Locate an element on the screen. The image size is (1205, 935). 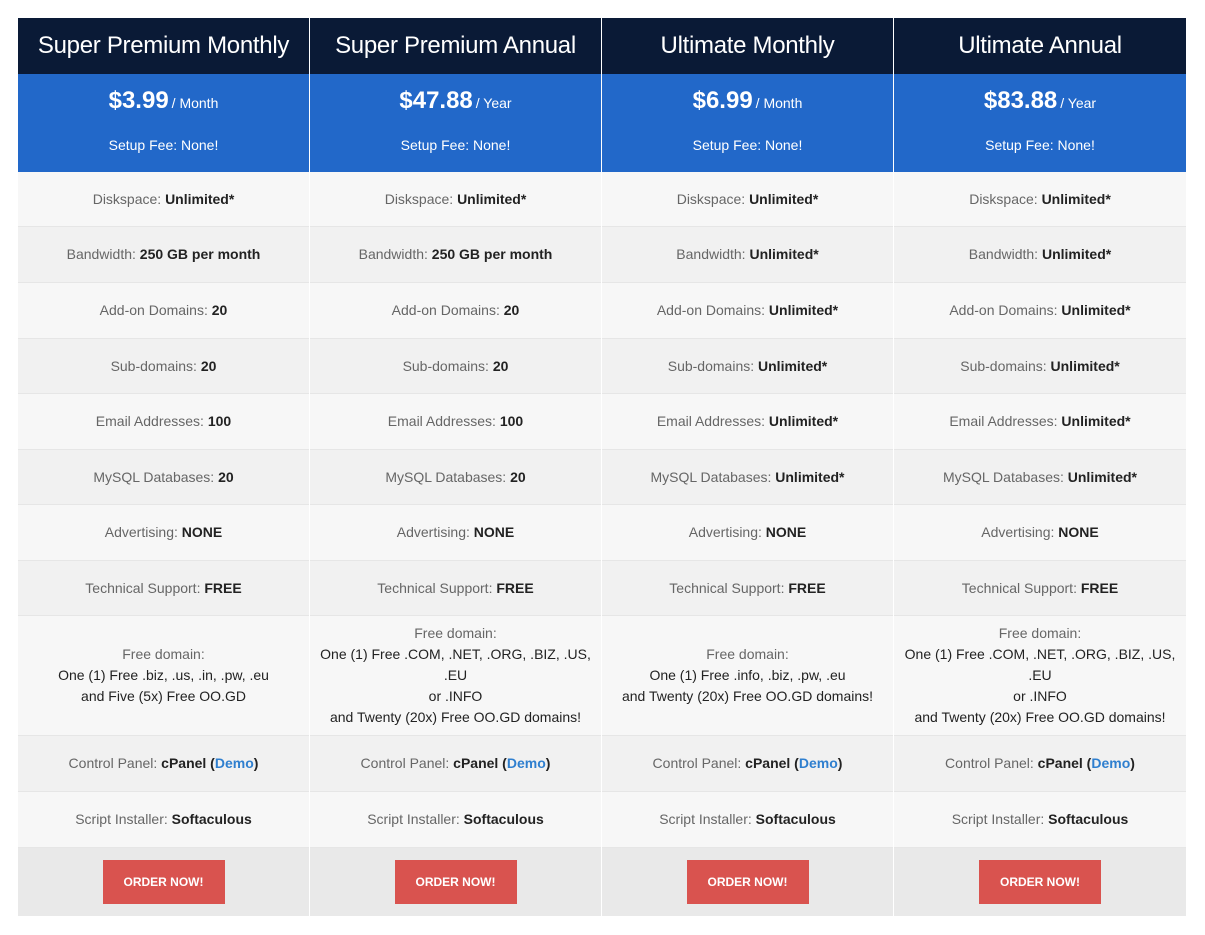
plan-price-block: $83.88/ Year Setup Fee: None! is located at coordinates (1040, 123).